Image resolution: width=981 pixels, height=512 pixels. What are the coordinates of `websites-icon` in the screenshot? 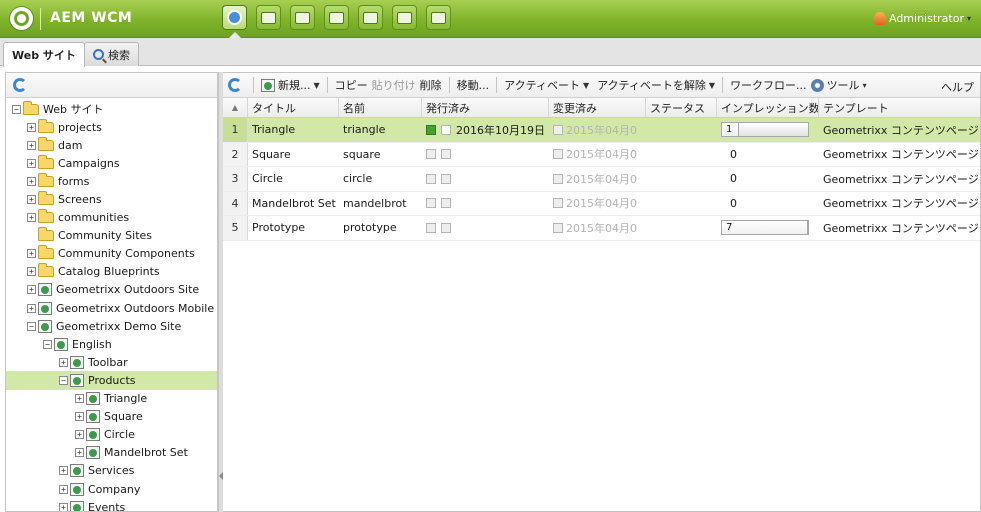 It's located at (234, 17).